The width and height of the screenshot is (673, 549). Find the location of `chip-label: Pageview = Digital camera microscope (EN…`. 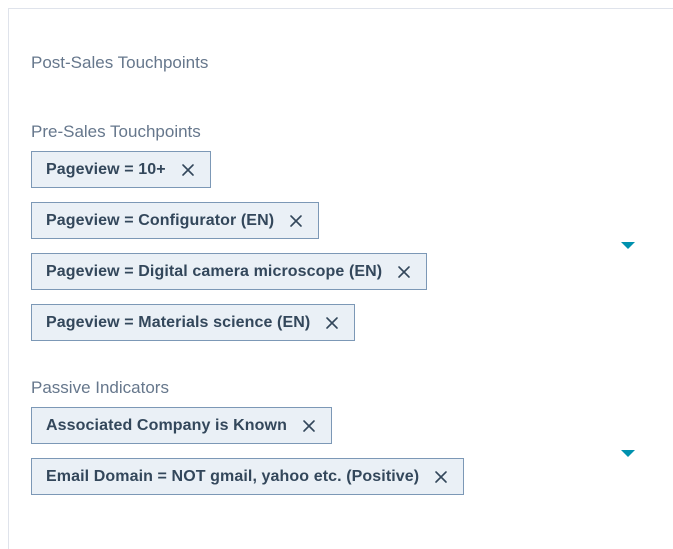

chip-label: Pageview = Digital camera microscope (EN… is located at coordinates (214, 271).